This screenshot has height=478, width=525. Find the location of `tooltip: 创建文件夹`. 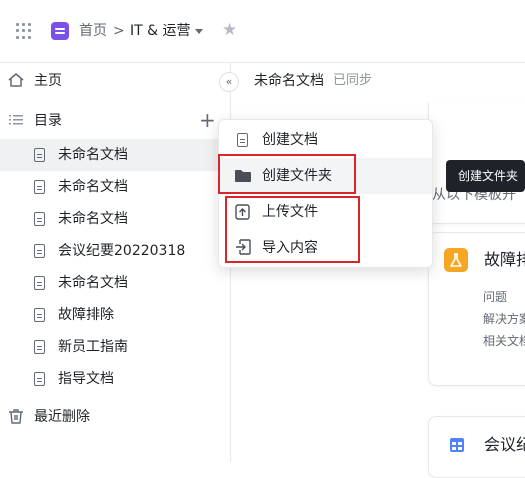

tooltip: 创建文件夹 is located at coordinates (485, 176).